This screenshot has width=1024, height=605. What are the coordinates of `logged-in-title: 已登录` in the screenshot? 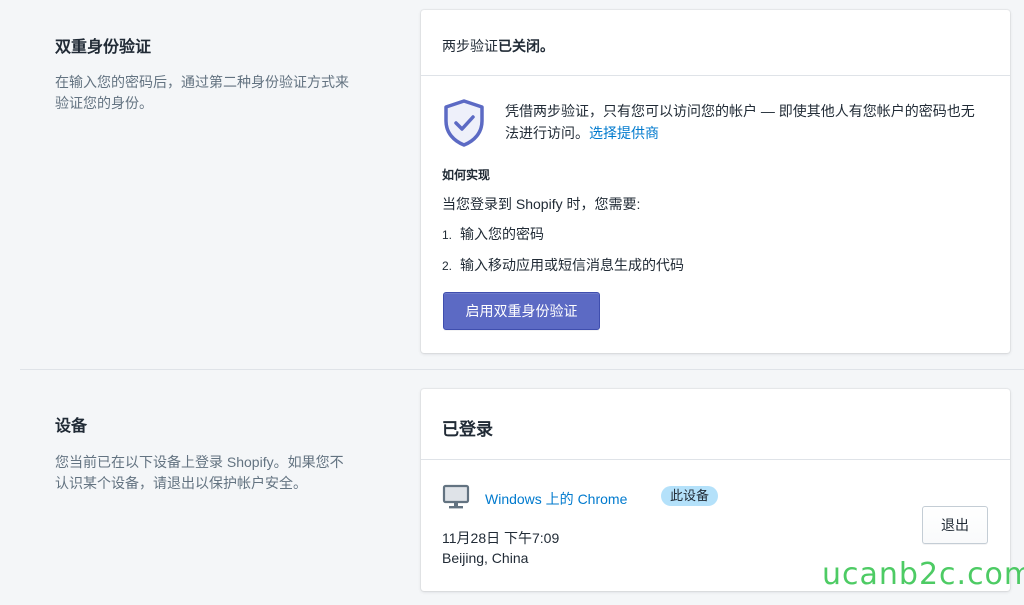 It's located at (467, 429).